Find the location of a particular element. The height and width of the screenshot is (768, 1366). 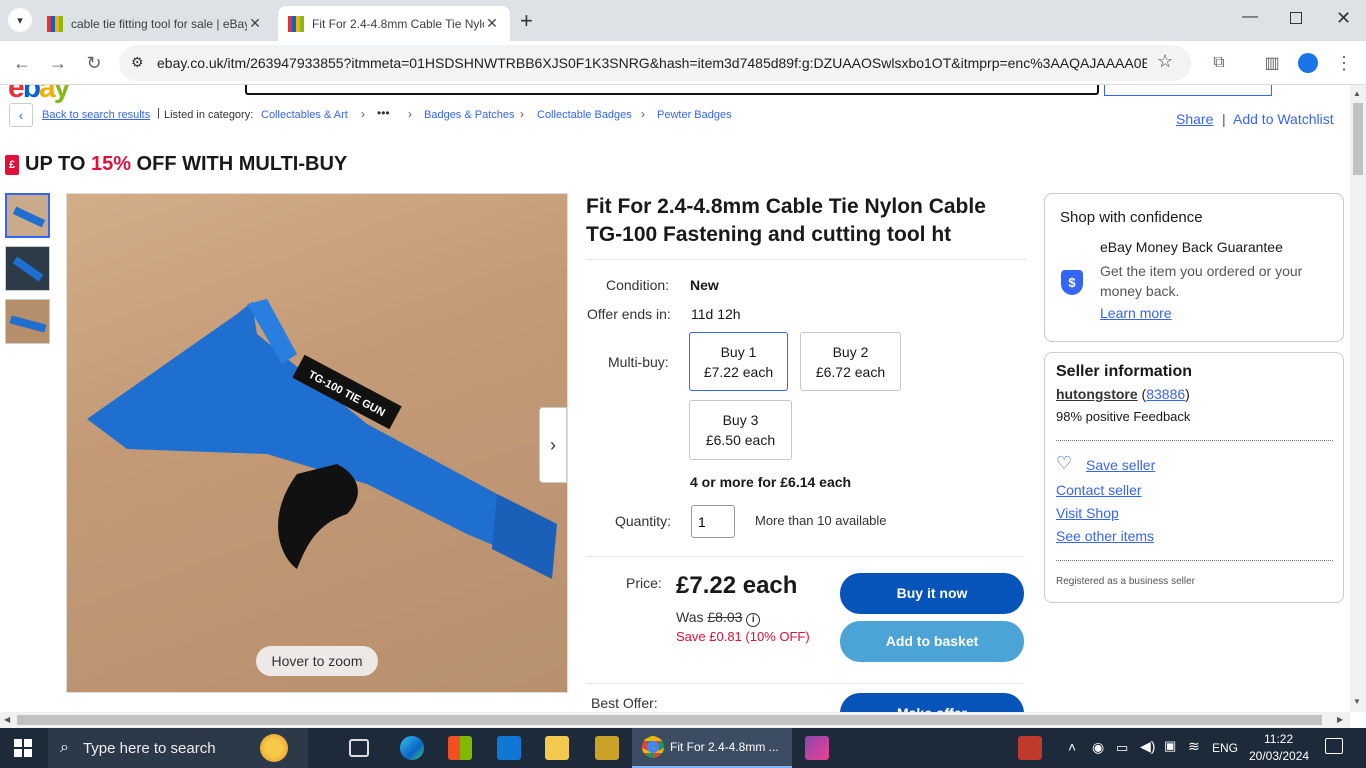

clock-time: 11:22 is located at coordinates (1278, 739).